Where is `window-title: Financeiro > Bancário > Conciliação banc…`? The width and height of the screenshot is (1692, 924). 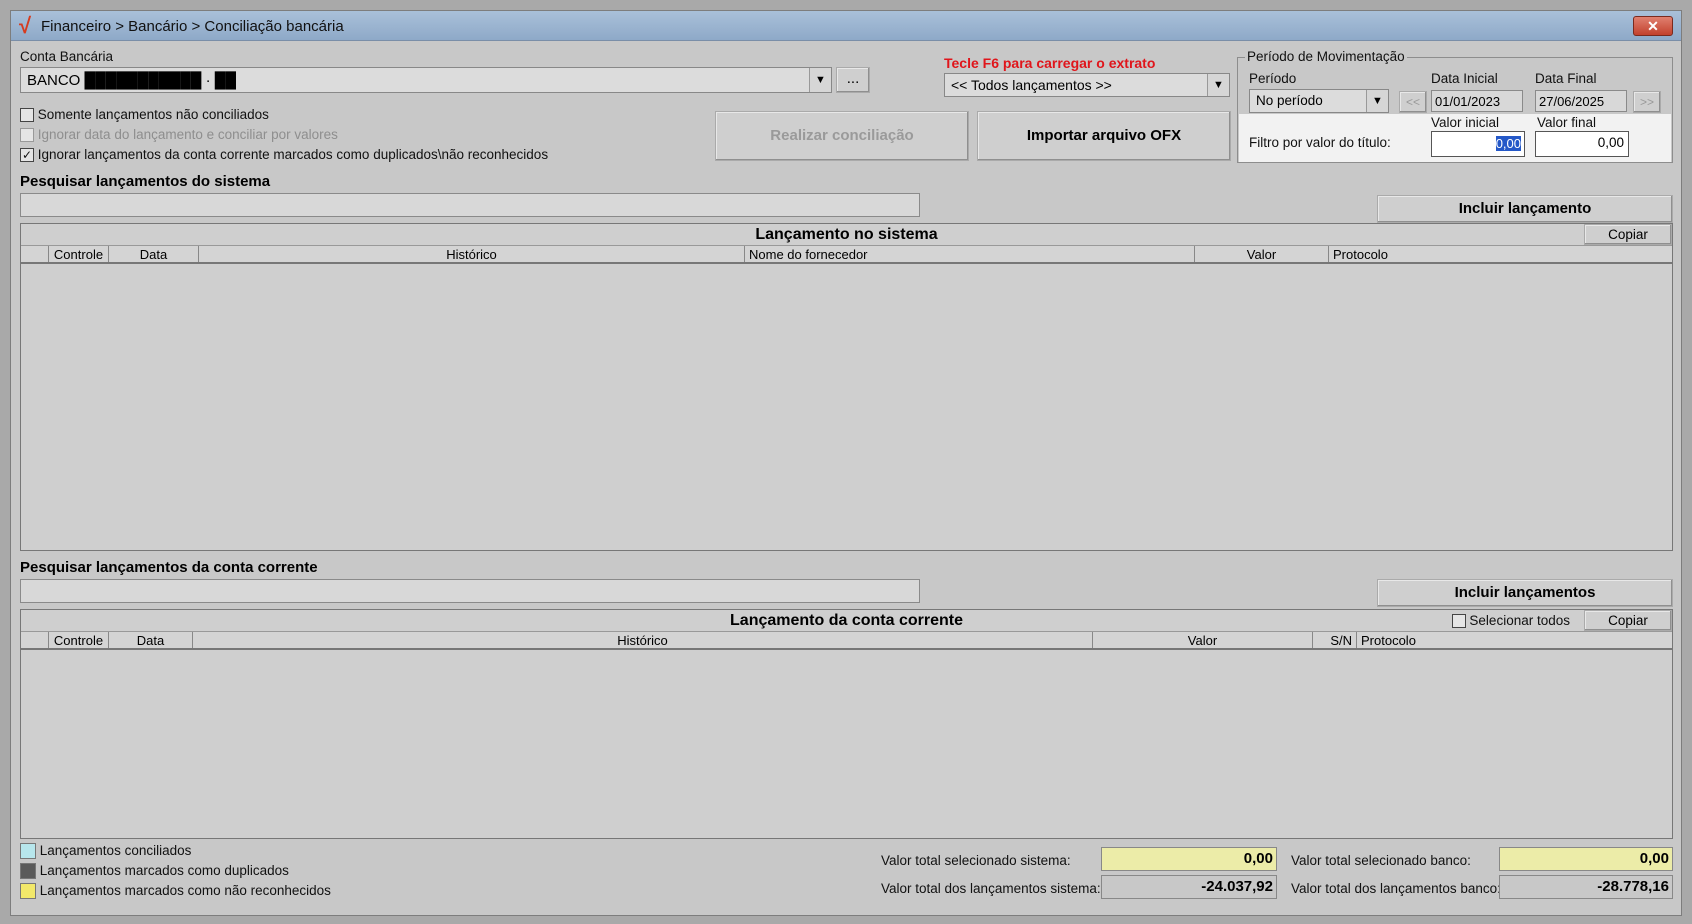
window-title: Financeiro > Bancário > Conciliação banc… is located at coordinates (192, 26).